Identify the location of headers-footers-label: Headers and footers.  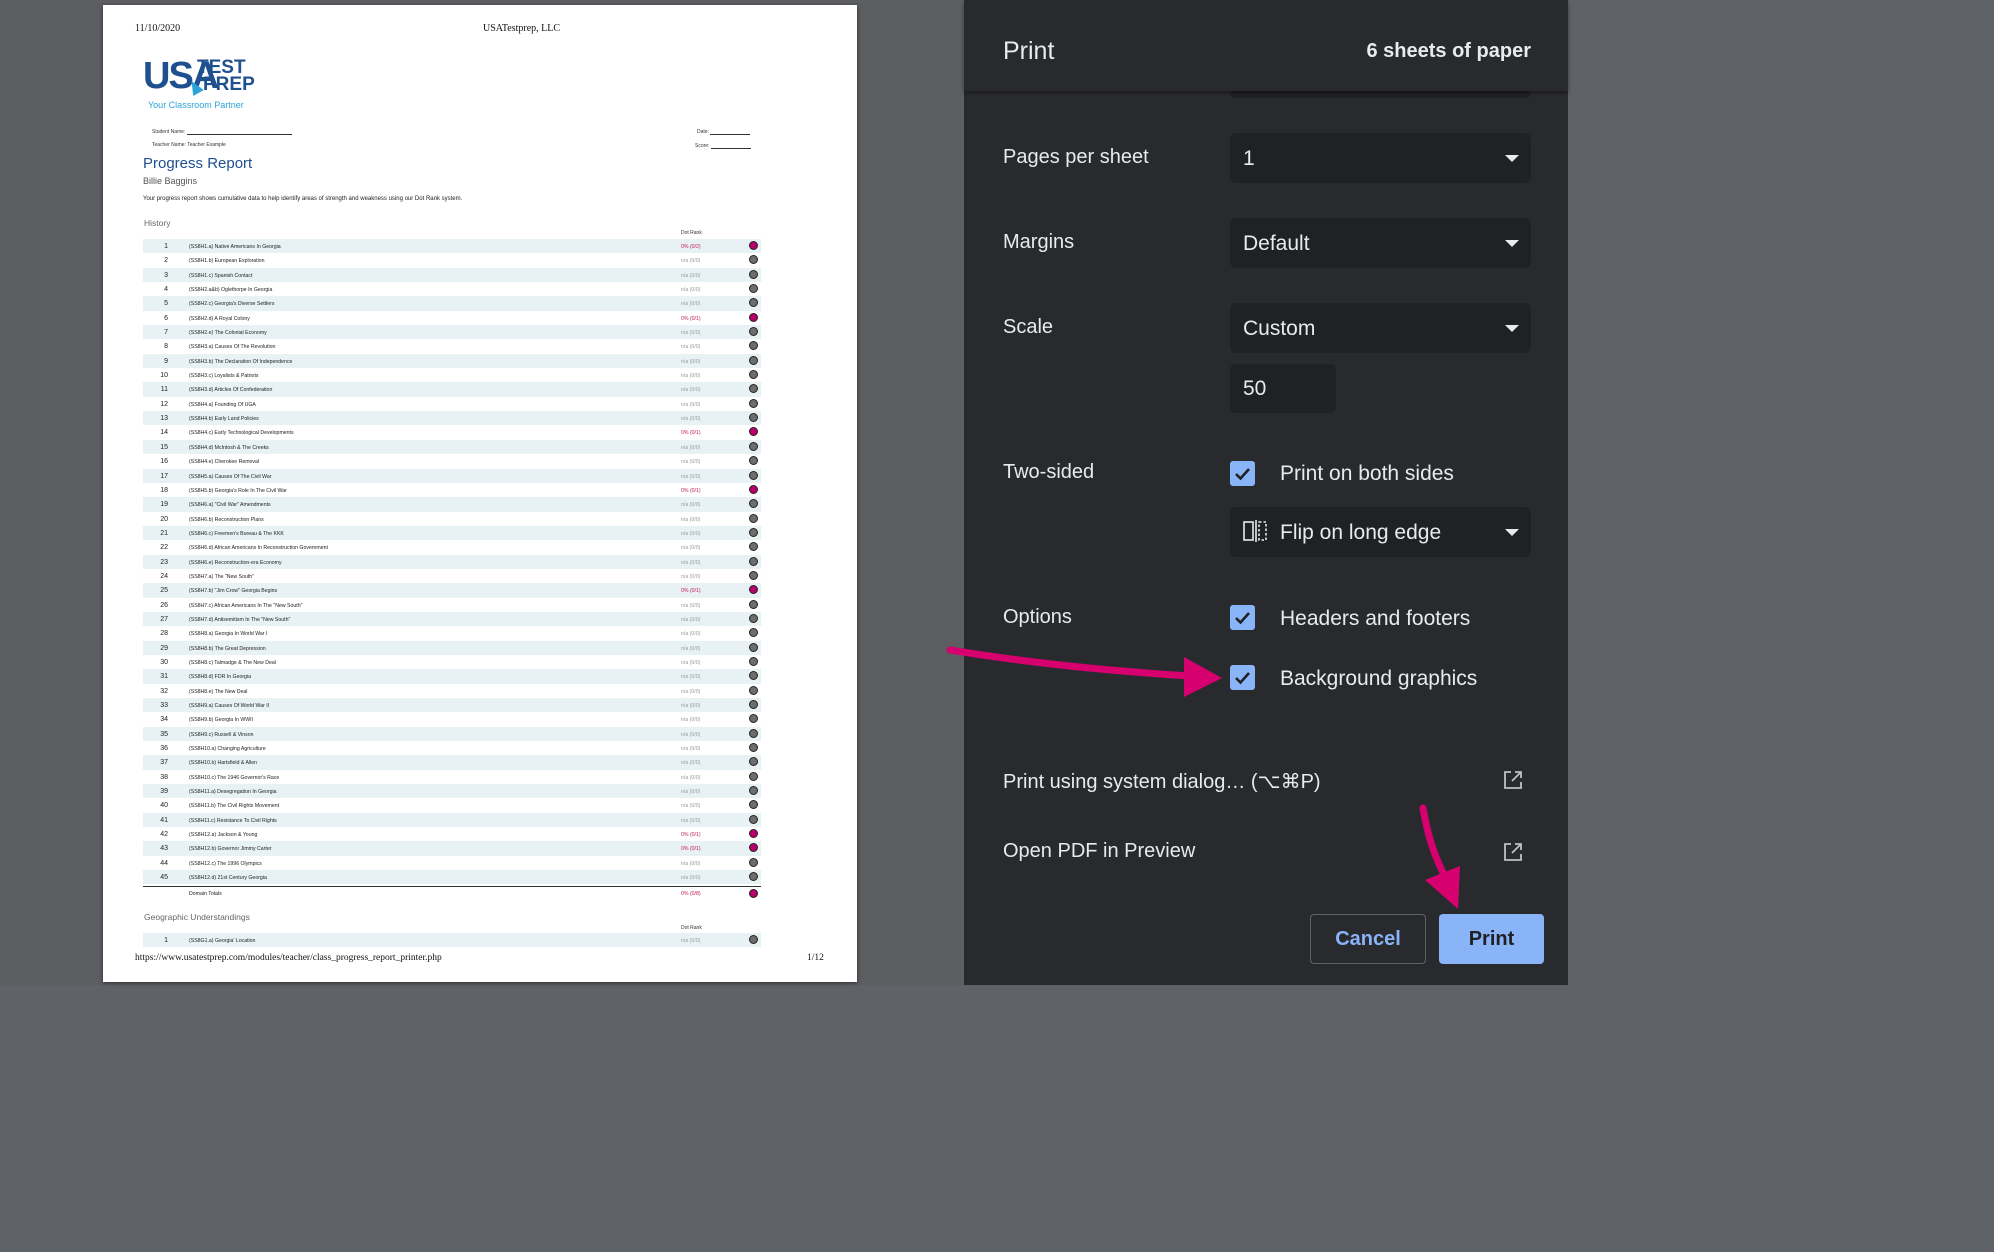
(1375, 619).